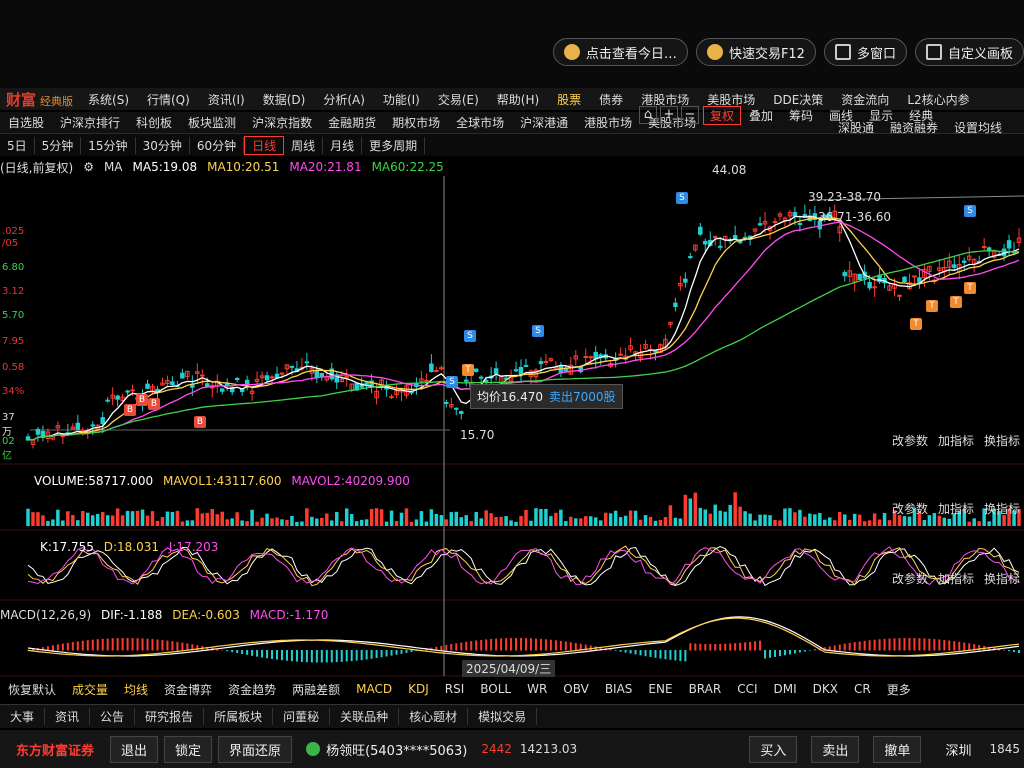 Image resolution: width=1024 pixels, height=768 pixels. Describe the element at coordinates (113, 716) in the screenshot. I see `info-tab-announcements: 公告` at that location.